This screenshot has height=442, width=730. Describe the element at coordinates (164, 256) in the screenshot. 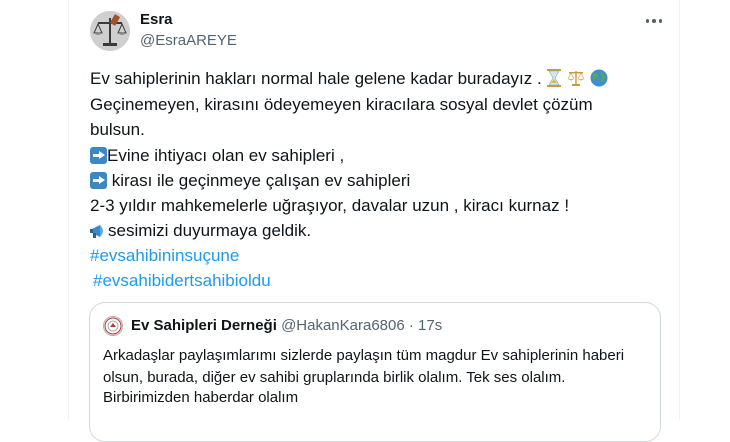

I see `hashtag-link: #evsahibininsuçune` at that location.